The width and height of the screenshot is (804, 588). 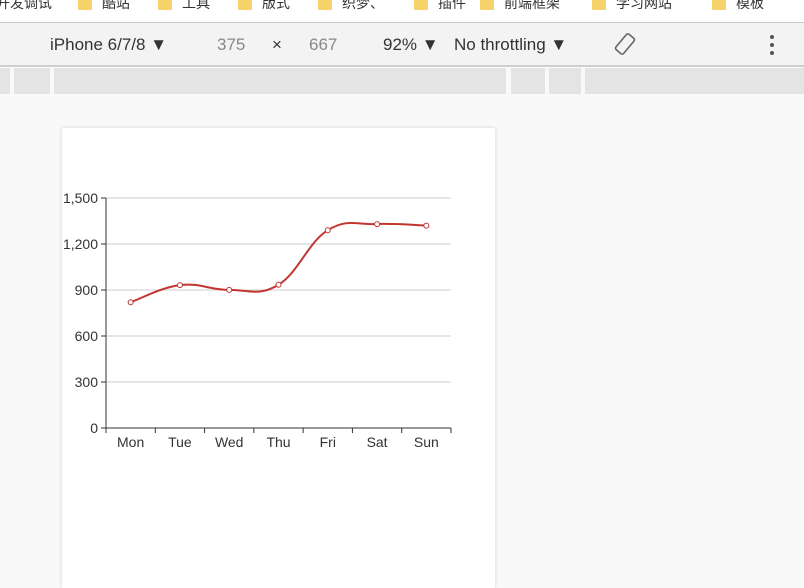 What do you see at coordinates (130, 442) in the screenshot?
I see `x-tick-label: Mon` at bounding box center [130, 442].